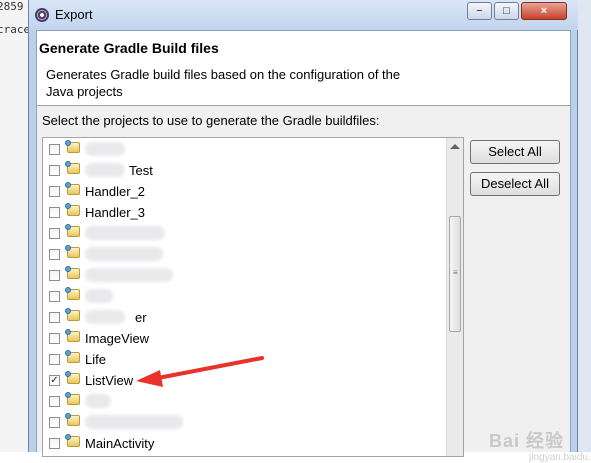 The width and height of the screenshot is (591, 463). I want to click on deselect-all-button: Deselect All, so click(515, 184).